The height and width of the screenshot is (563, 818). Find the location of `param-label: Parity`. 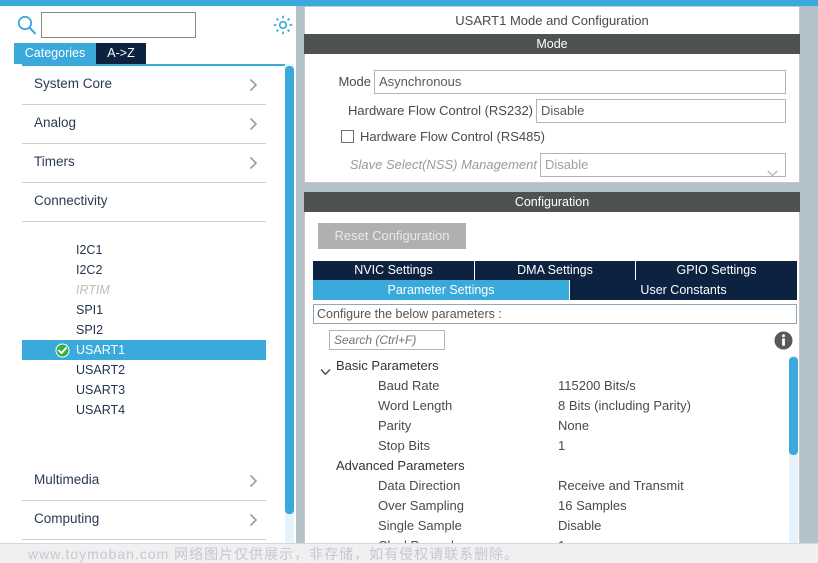

param-label: Parity is located at coordinates (395, 425).